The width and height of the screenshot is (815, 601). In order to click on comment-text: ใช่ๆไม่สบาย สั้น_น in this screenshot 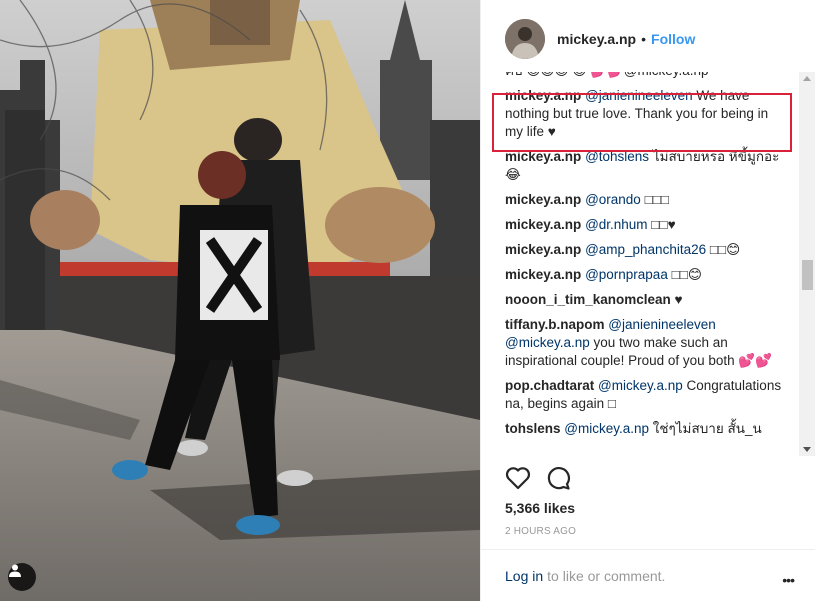, I will do `click(705, 428)`.